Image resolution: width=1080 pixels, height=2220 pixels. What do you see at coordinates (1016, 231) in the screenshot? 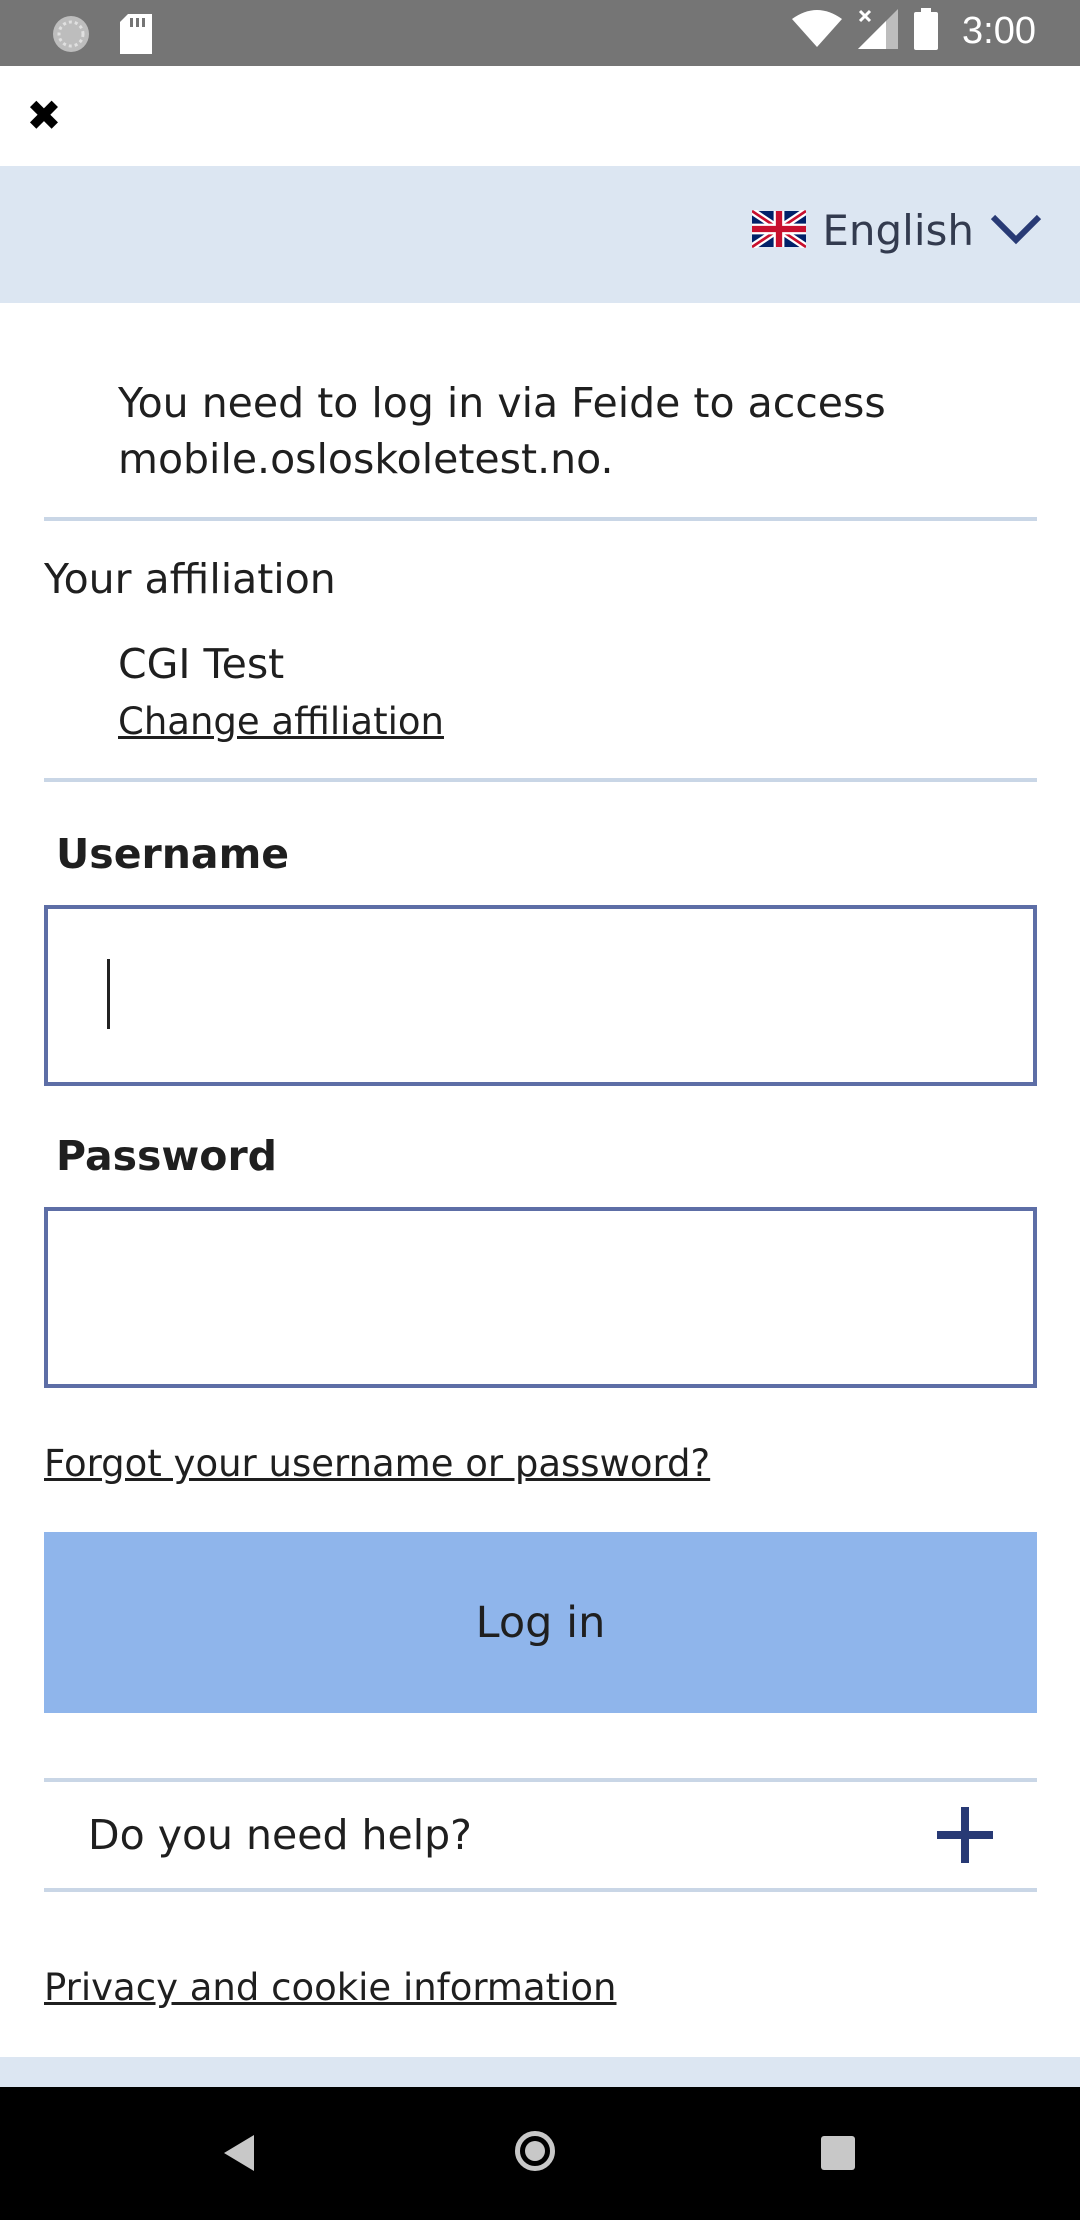
I see `chevron-down-icon` at bounding box center [1016, 231].